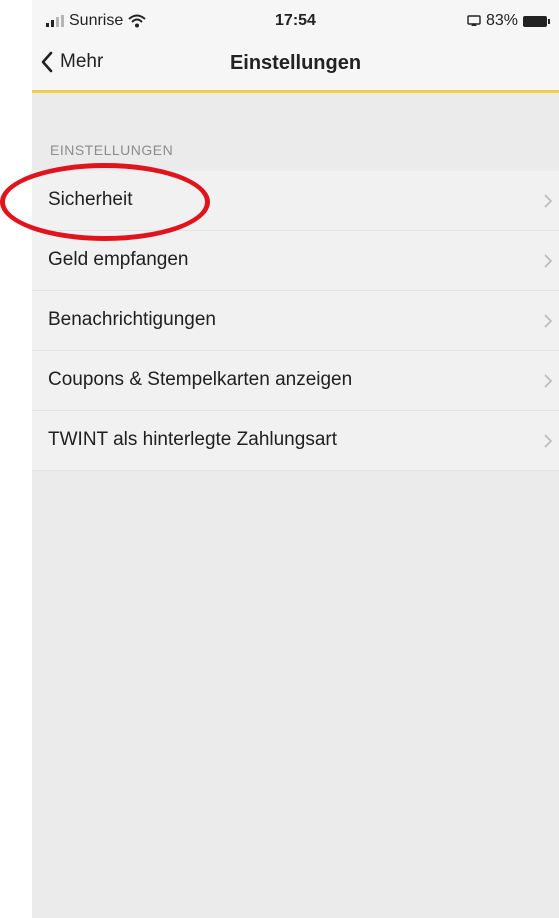 This screenshot has height=918, width=559. What do you see at coordinates (295, 21) in the screenshot?
I see `status-bar: Sunrise 17:54 83%` at bounding box center [295, 21].